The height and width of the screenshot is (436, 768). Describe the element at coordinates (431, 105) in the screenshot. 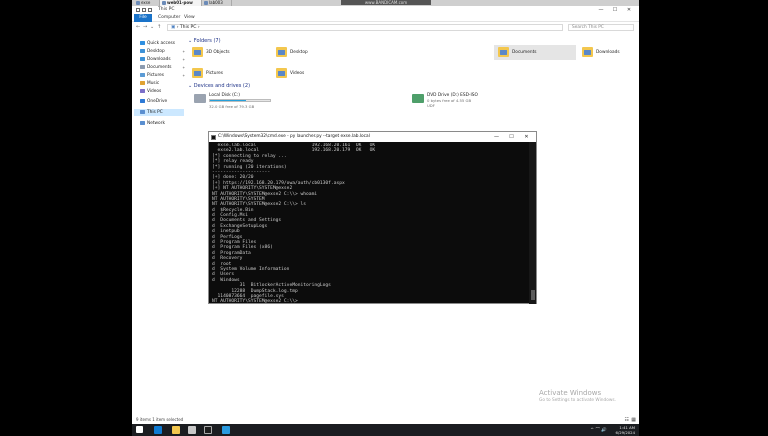

I see `drive-filesystem: UDF` at that location.